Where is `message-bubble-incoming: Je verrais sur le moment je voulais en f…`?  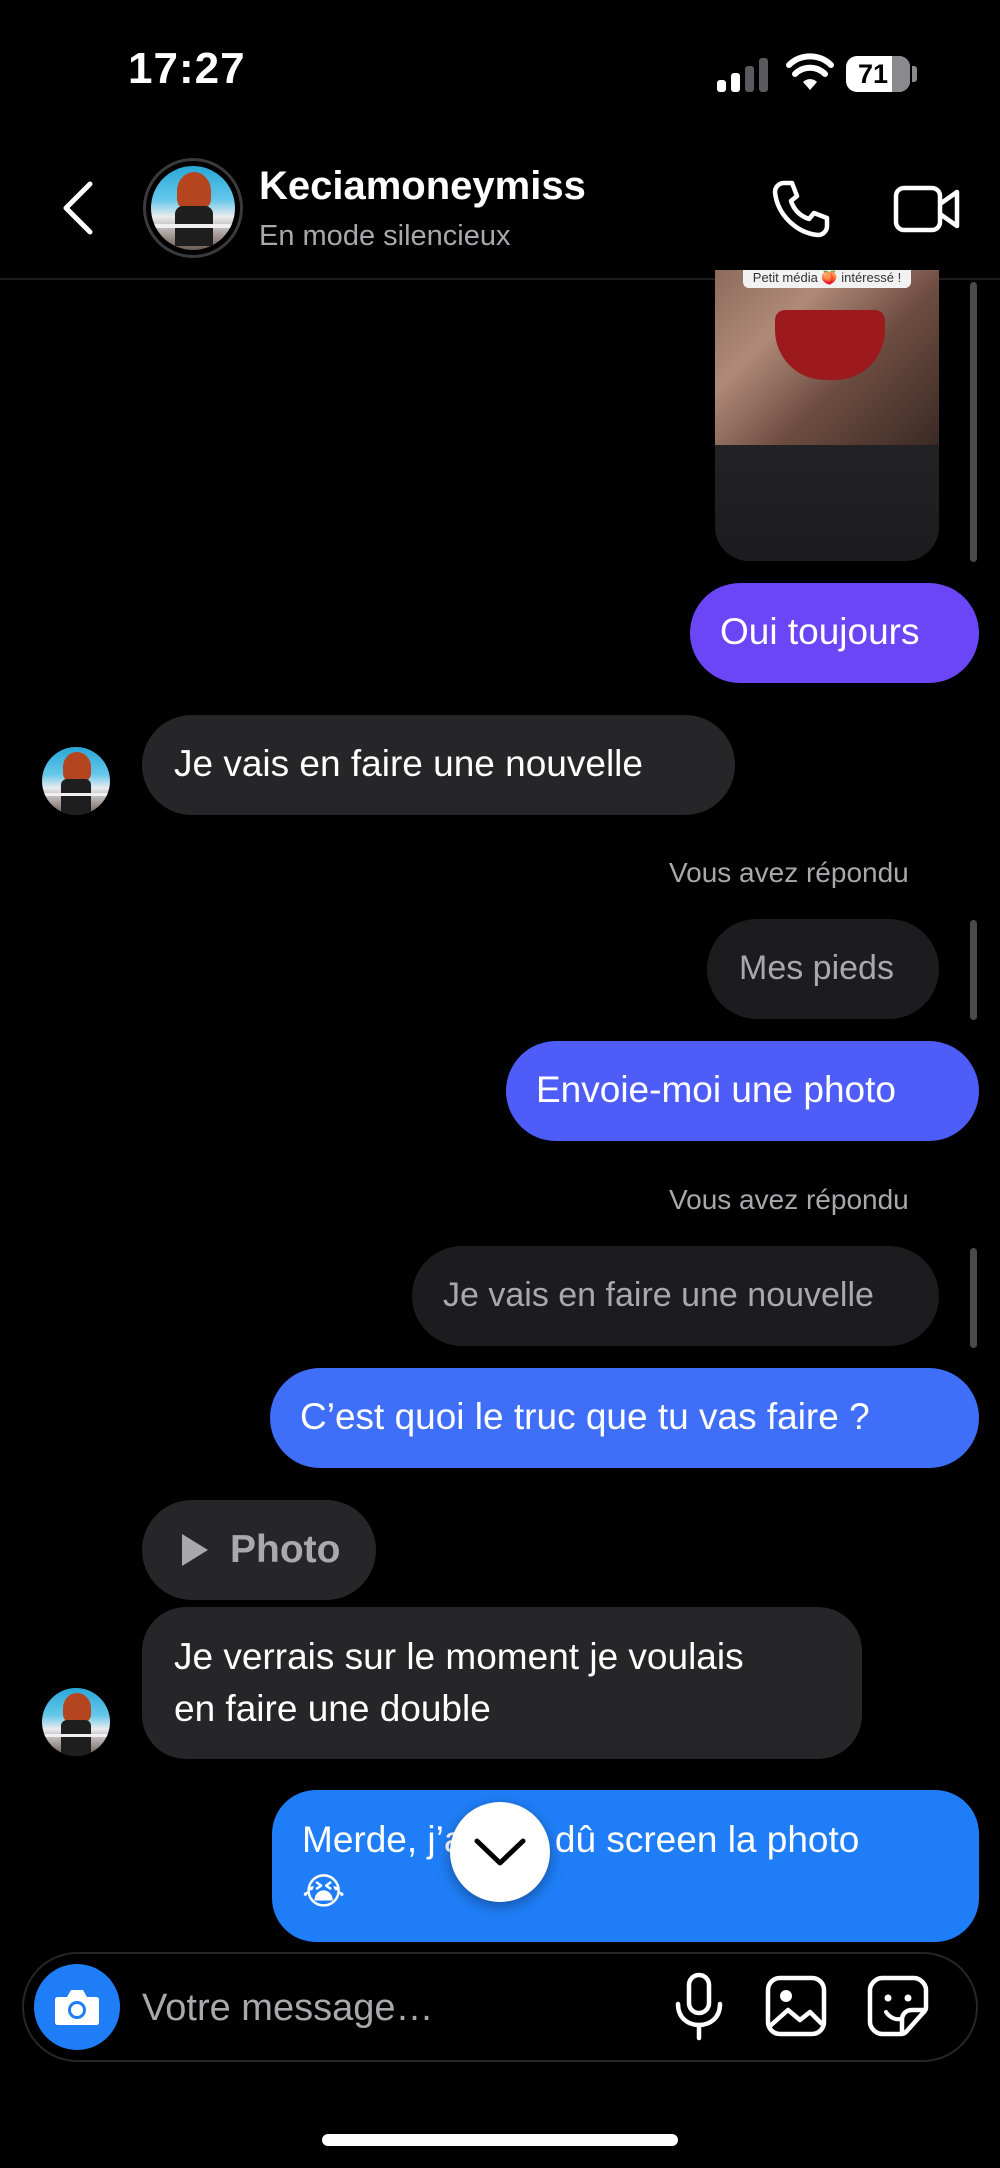 message-bubble-incoming: Je verrais sur le moment je voulais en f… is located at coordinates (502, 1683).